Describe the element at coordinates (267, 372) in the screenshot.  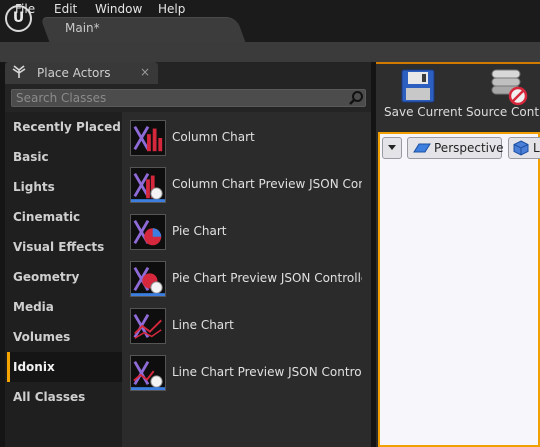
I see `item-line-chart-preview: Line Chart Preview JSON Control` at that location.